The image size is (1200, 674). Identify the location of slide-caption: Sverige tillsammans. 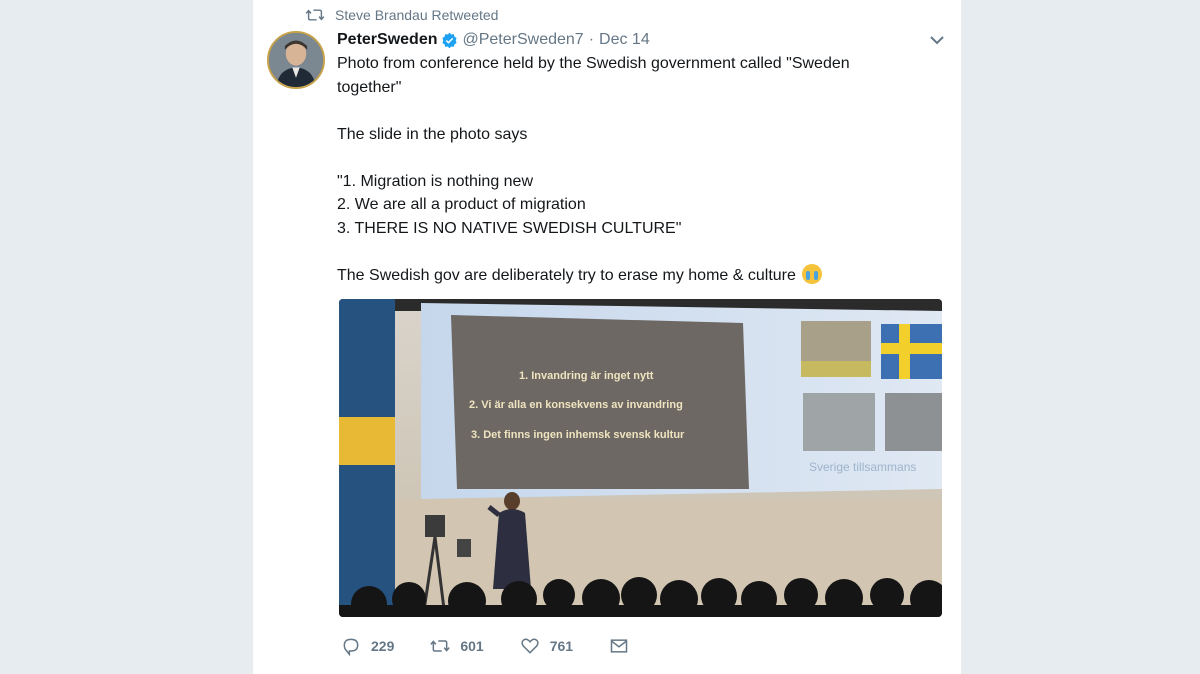
(862, 467).